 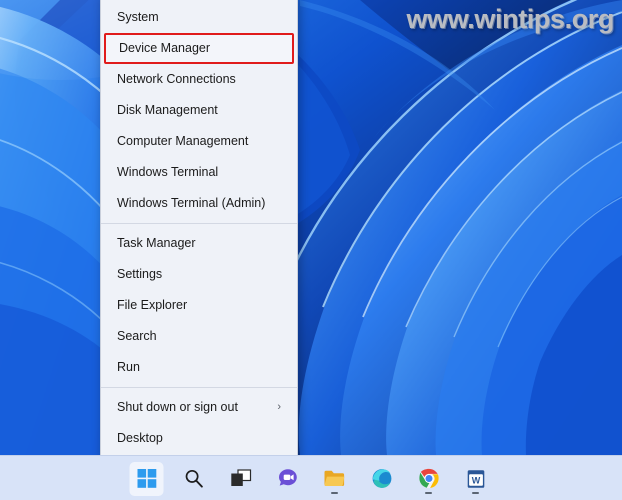 I want to click on taskbar-icon-group: W, so click(x=311, y=478).